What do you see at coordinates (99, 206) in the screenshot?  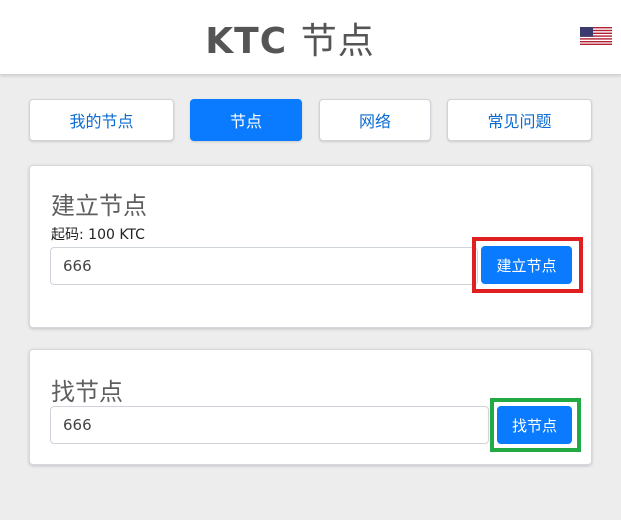 I see `create-node-title: 建立节点` at bounding box center [99, 206].